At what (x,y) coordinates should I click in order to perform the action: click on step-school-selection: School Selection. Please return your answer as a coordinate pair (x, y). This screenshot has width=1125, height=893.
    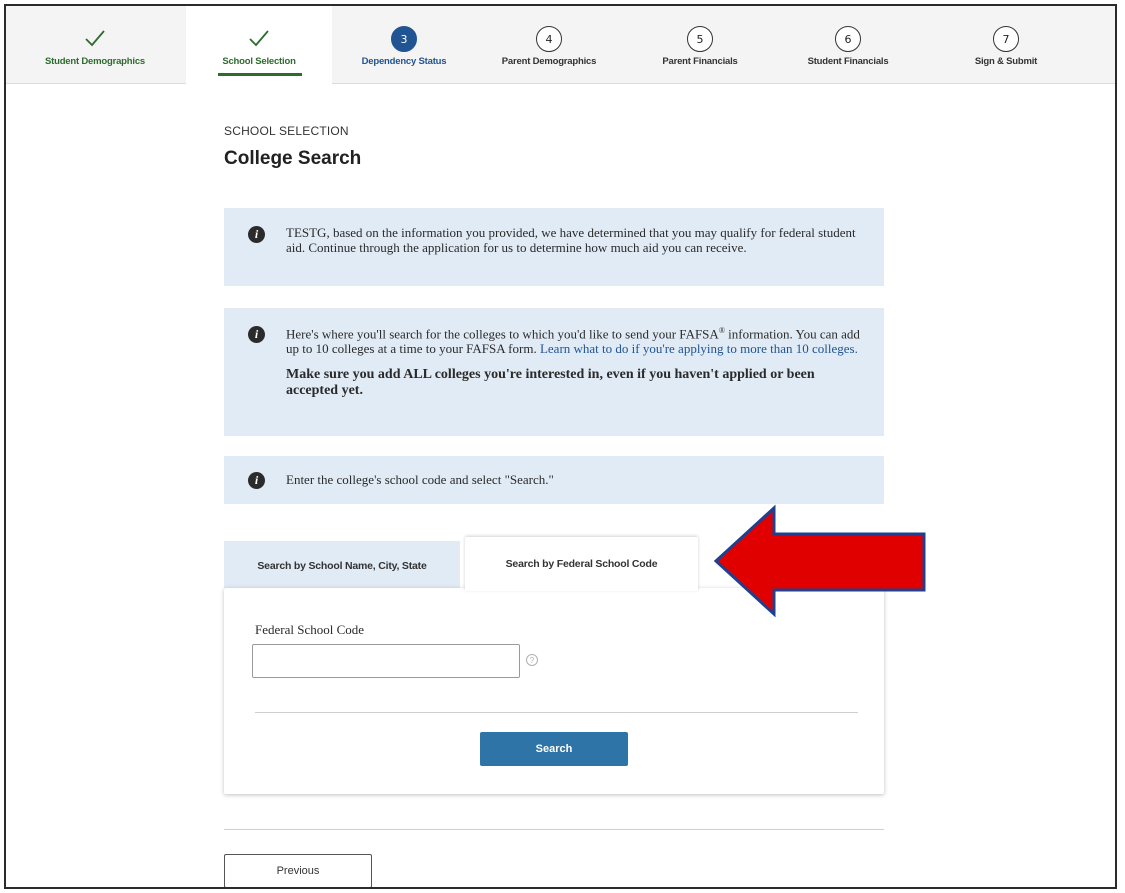
    Looking at the image, I should click on (259, 45).